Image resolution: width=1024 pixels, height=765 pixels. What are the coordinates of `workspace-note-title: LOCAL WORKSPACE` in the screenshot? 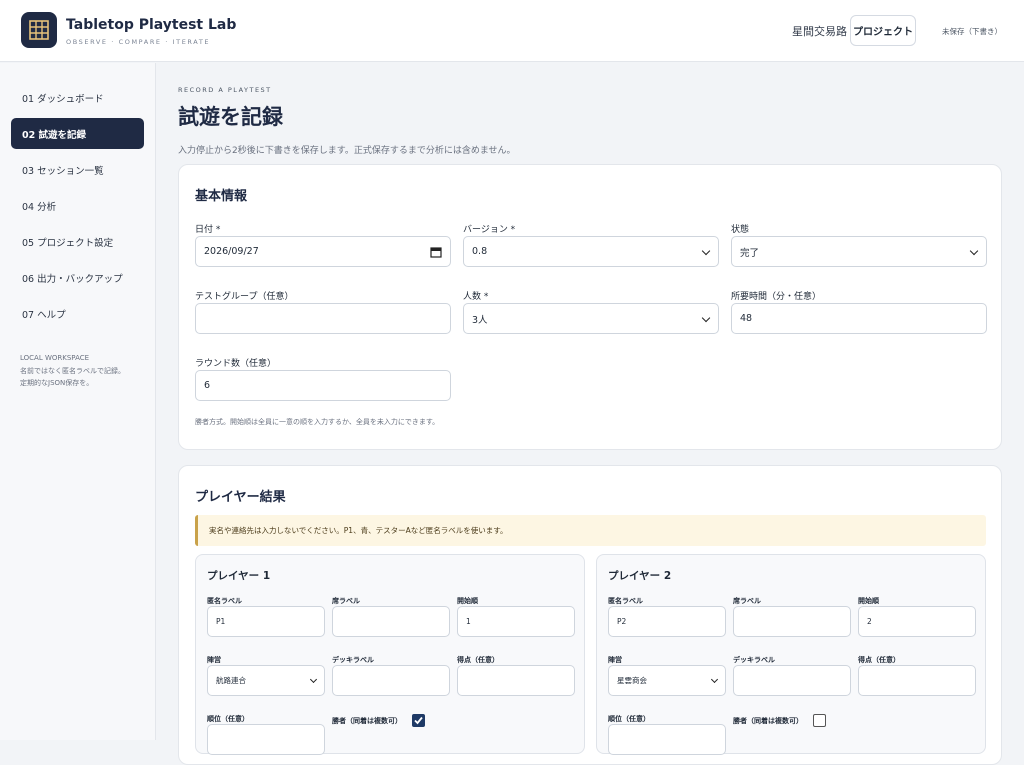 It's located at (55, 358).